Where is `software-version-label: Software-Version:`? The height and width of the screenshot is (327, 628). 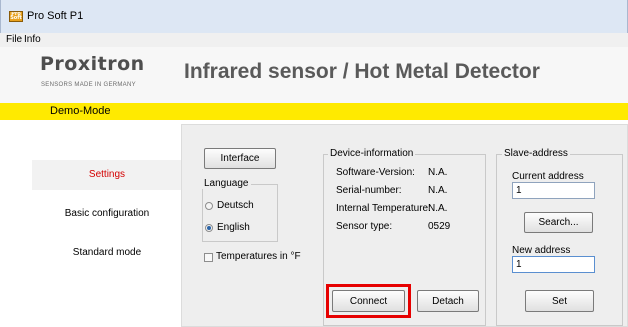
software-version-label: Software-Version: is located at coordinates (375, 172).